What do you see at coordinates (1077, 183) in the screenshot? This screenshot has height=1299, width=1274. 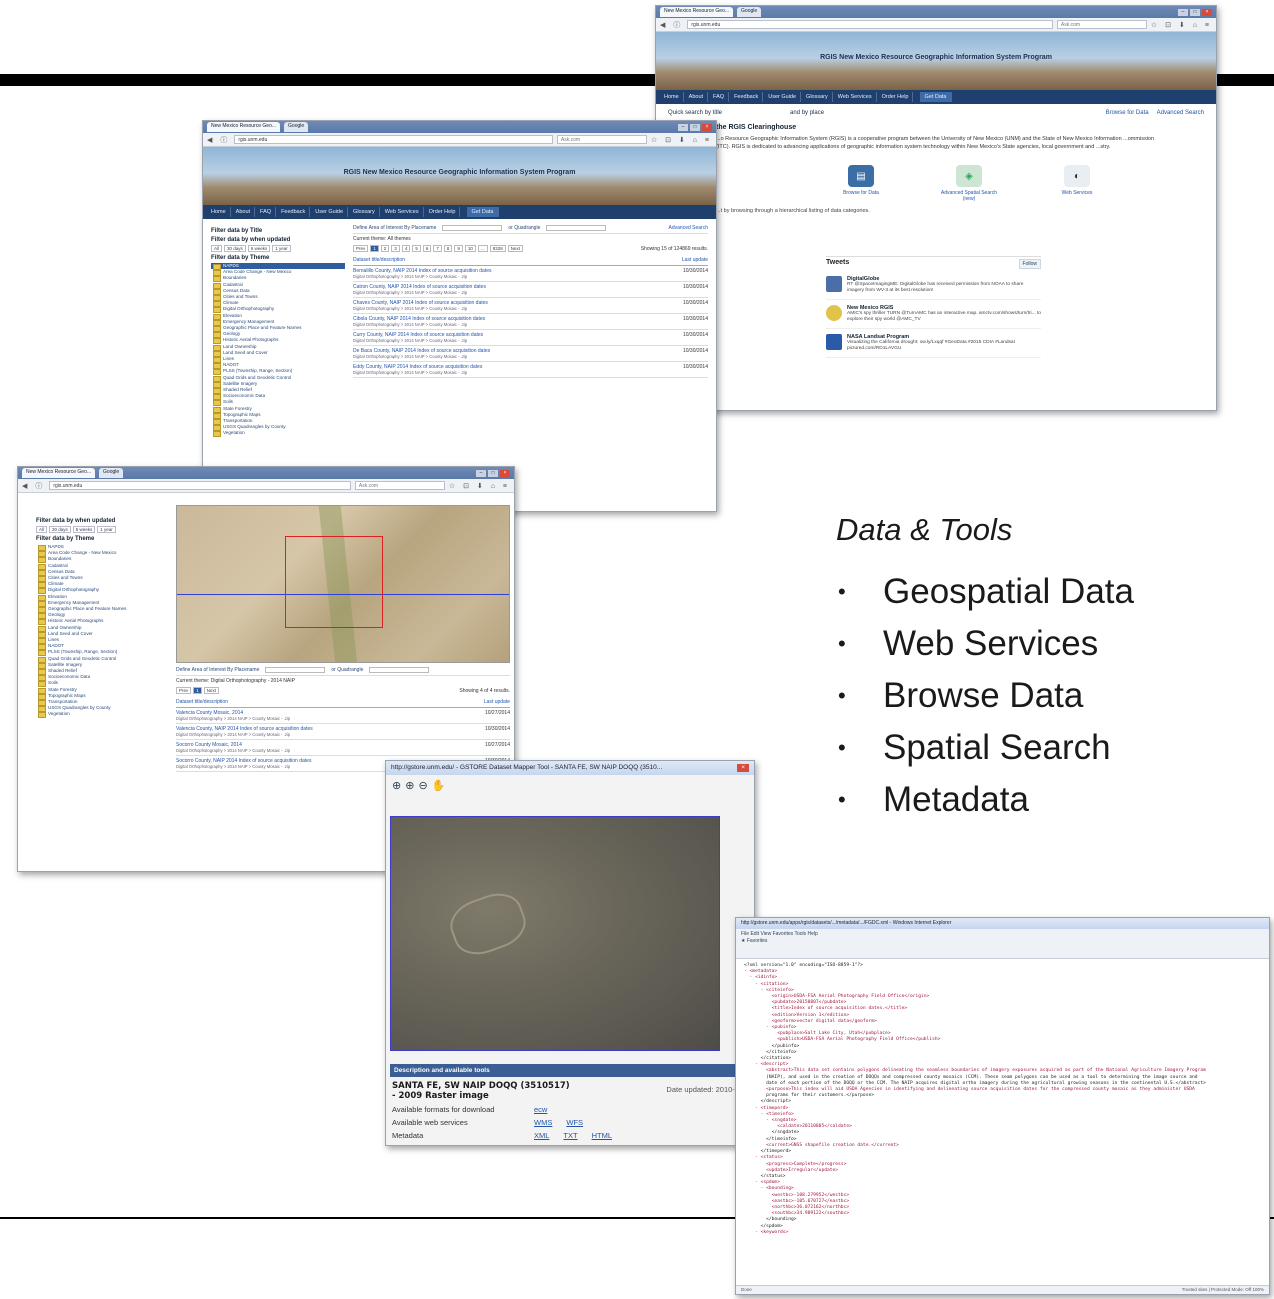 I see `web-services-tool: ◐ Web Services` at bounding box center [1077, 183].